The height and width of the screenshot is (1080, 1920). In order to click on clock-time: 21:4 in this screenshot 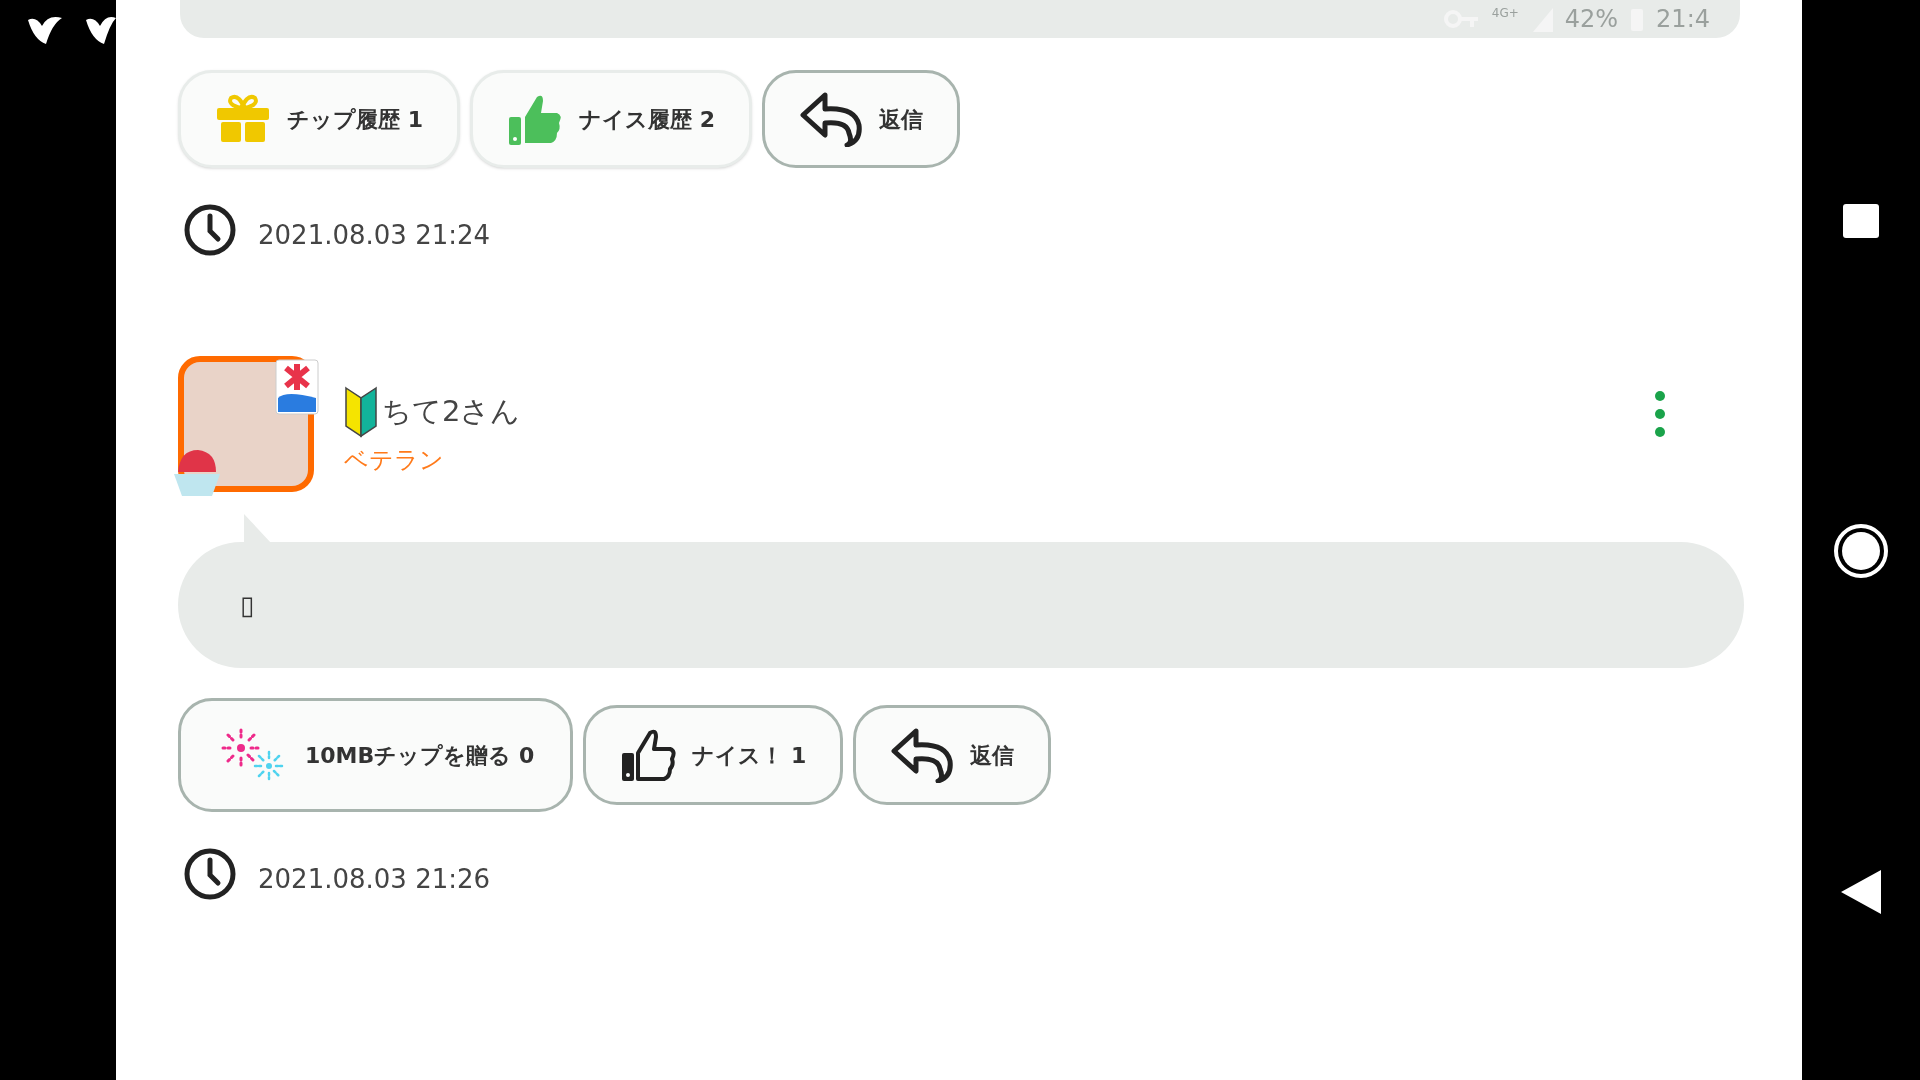, I will do `click(1683, 19)`.